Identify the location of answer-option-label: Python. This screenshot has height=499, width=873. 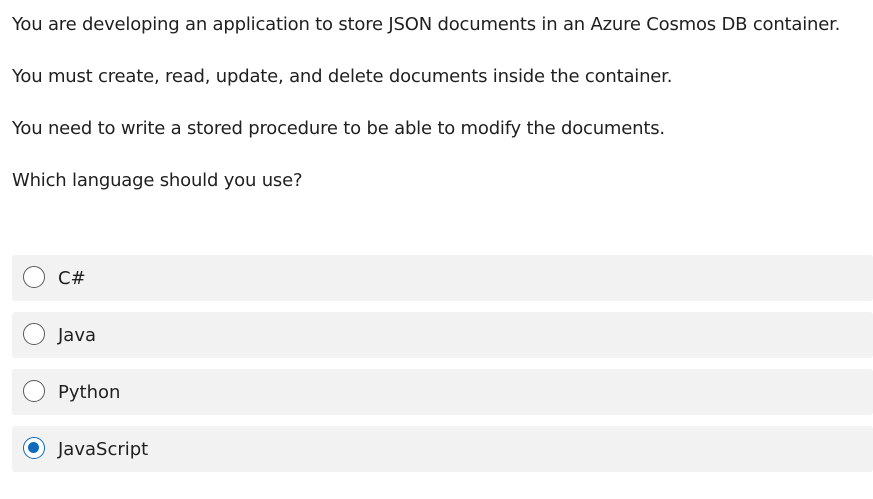
(89, 392).